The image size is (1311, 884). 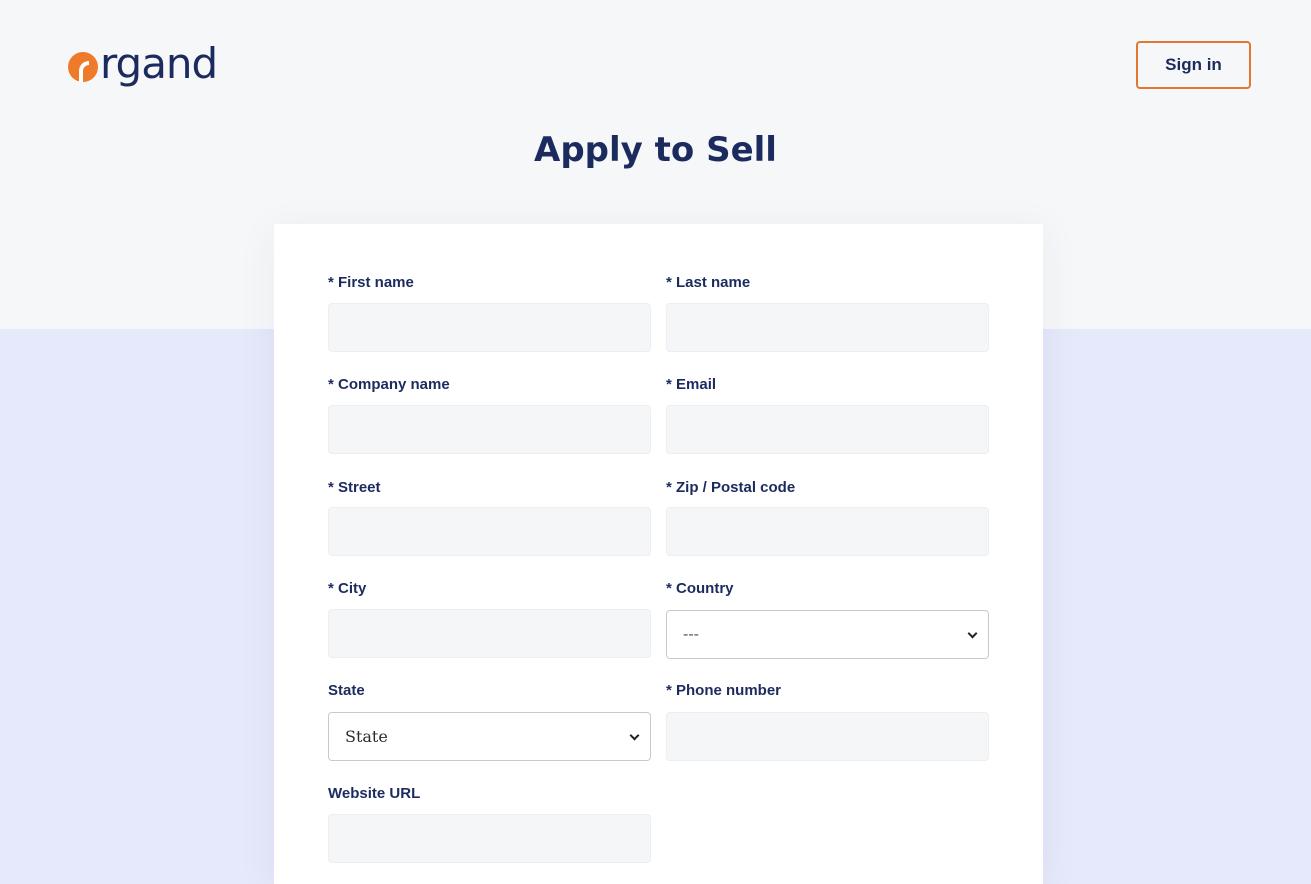 What do you see at coordinates (347, 588) in the screenshot?
I see `city-label: * City` at bounding box center [347, 588].